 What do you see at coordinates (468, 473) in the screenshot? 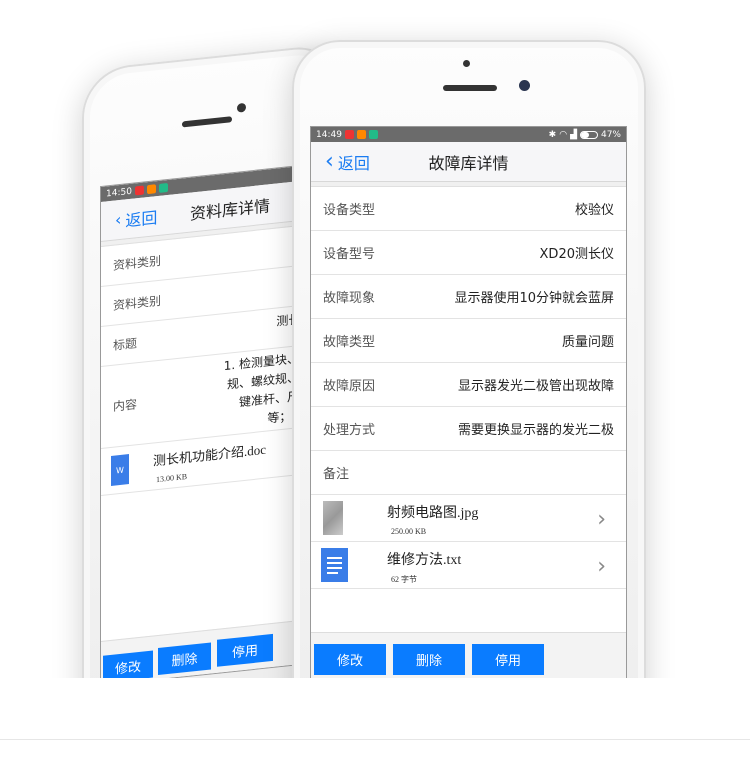
I see `remark-row: 备注` at bounding box center [468, 473].